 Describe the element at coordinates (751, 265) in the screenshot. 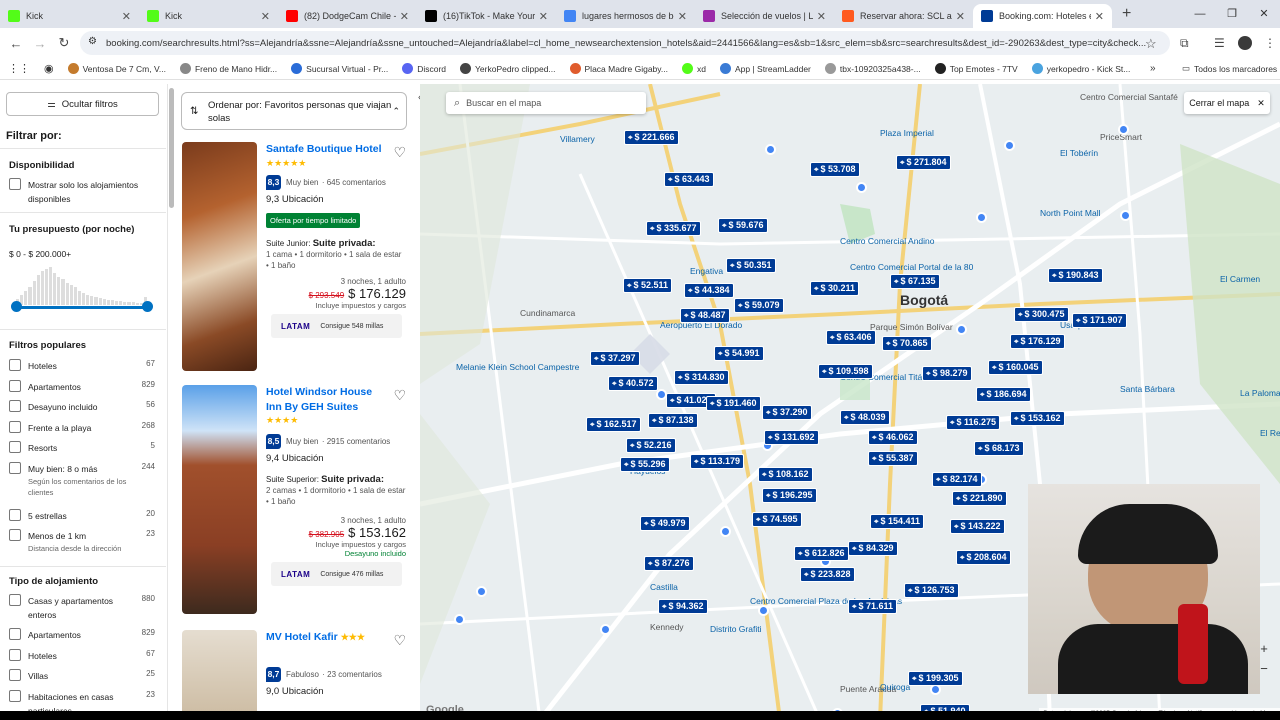

I see `map-price-pin: $ 50.351` at that location.